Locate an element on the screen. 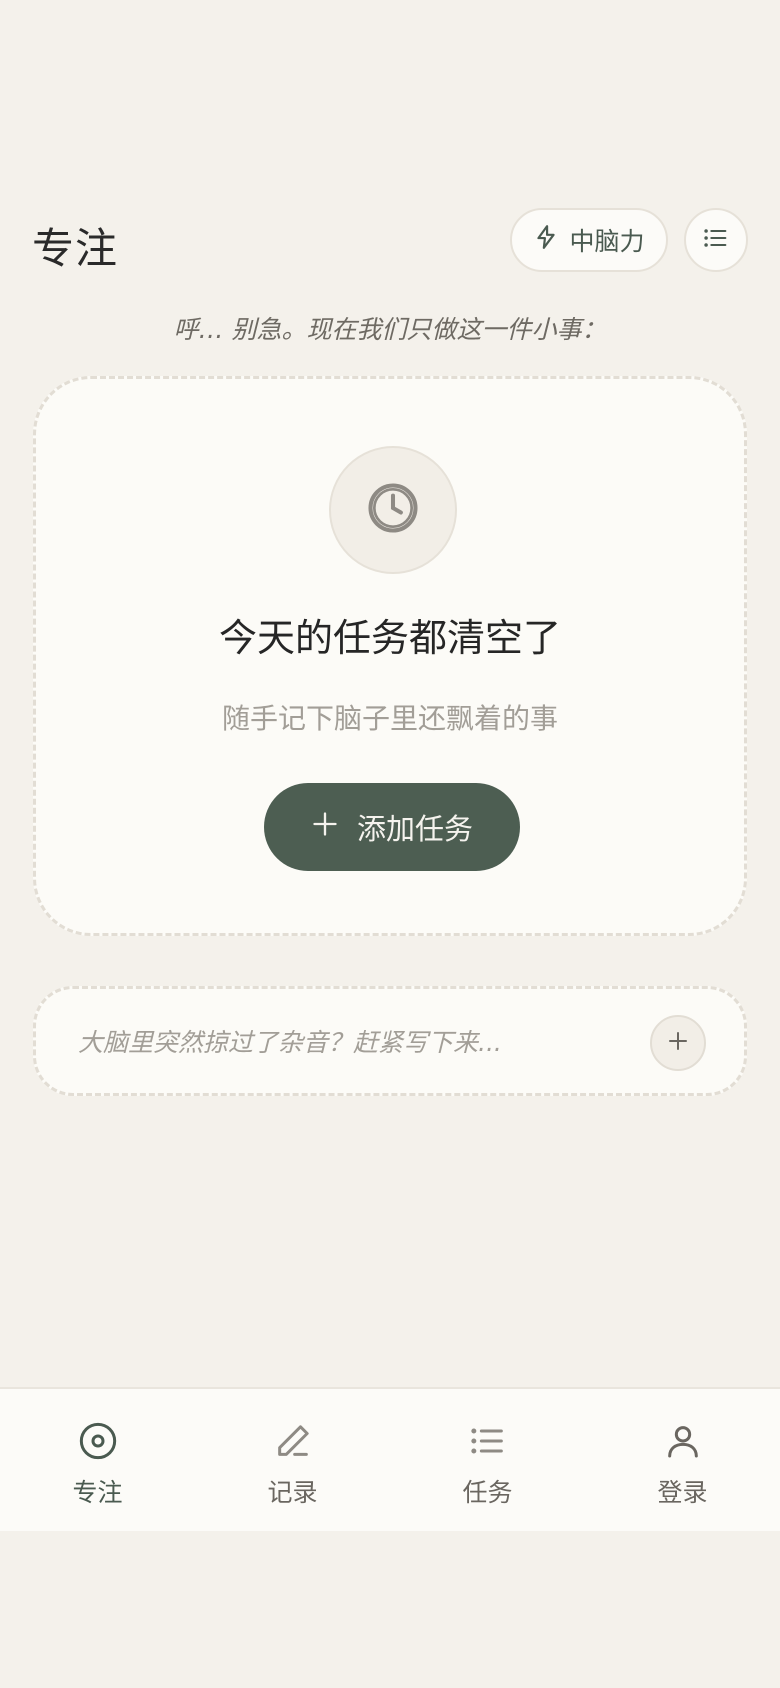 The height and width of the screenshot is (1688, 780). nav-item-focus: 专注 is located at coordinates (97, 1460).